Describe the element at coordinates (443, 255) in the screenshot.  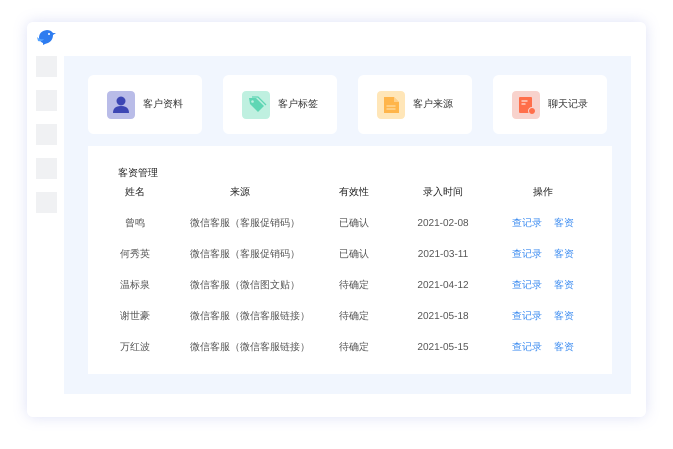
I see `table-cell-text: 2021-03-11` at that location.